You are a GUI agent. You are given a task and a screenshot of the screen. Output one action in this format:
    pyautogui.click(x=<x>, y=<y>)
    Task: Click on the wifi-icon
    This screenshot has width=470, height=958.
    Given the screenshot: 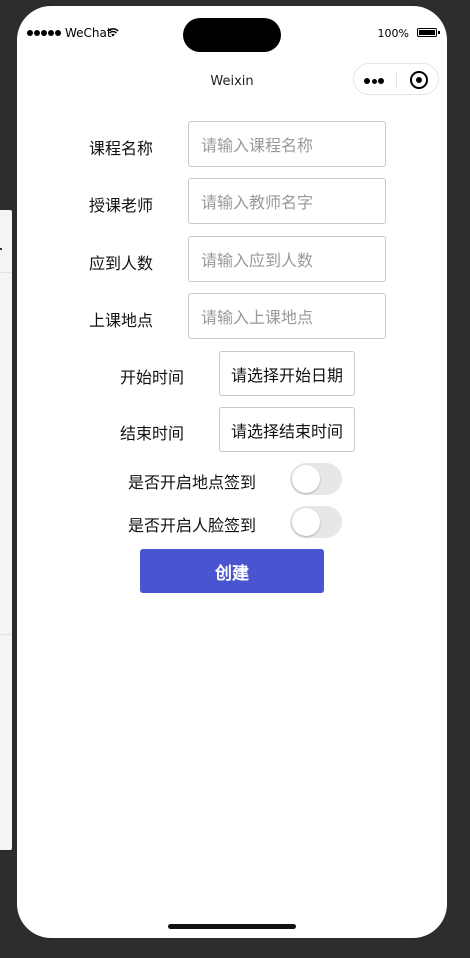 What is the action you would take?
    pyautogui.click(x=113, y=32)
    